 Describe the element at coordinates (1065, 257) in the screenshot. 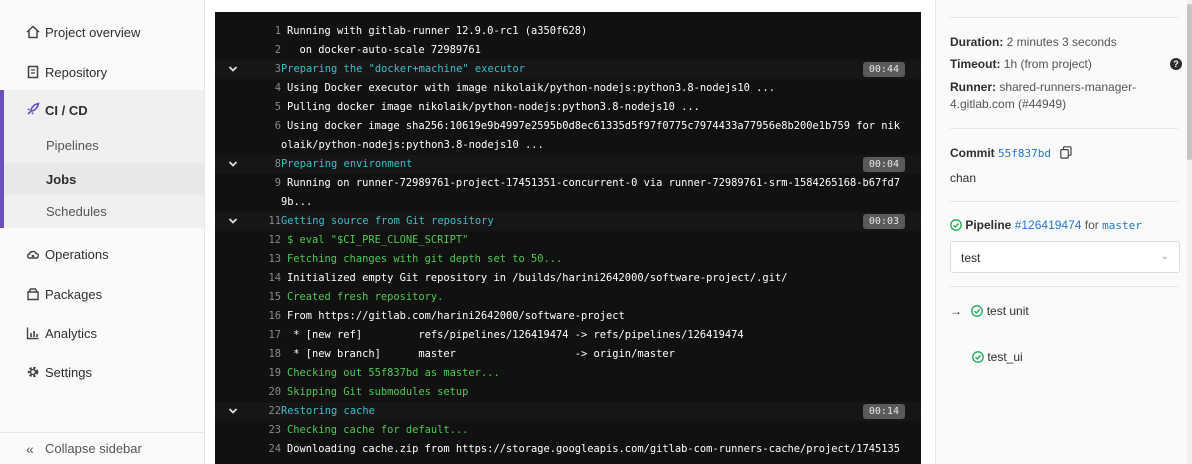

I see `stage-select: test ⌄` at that location.